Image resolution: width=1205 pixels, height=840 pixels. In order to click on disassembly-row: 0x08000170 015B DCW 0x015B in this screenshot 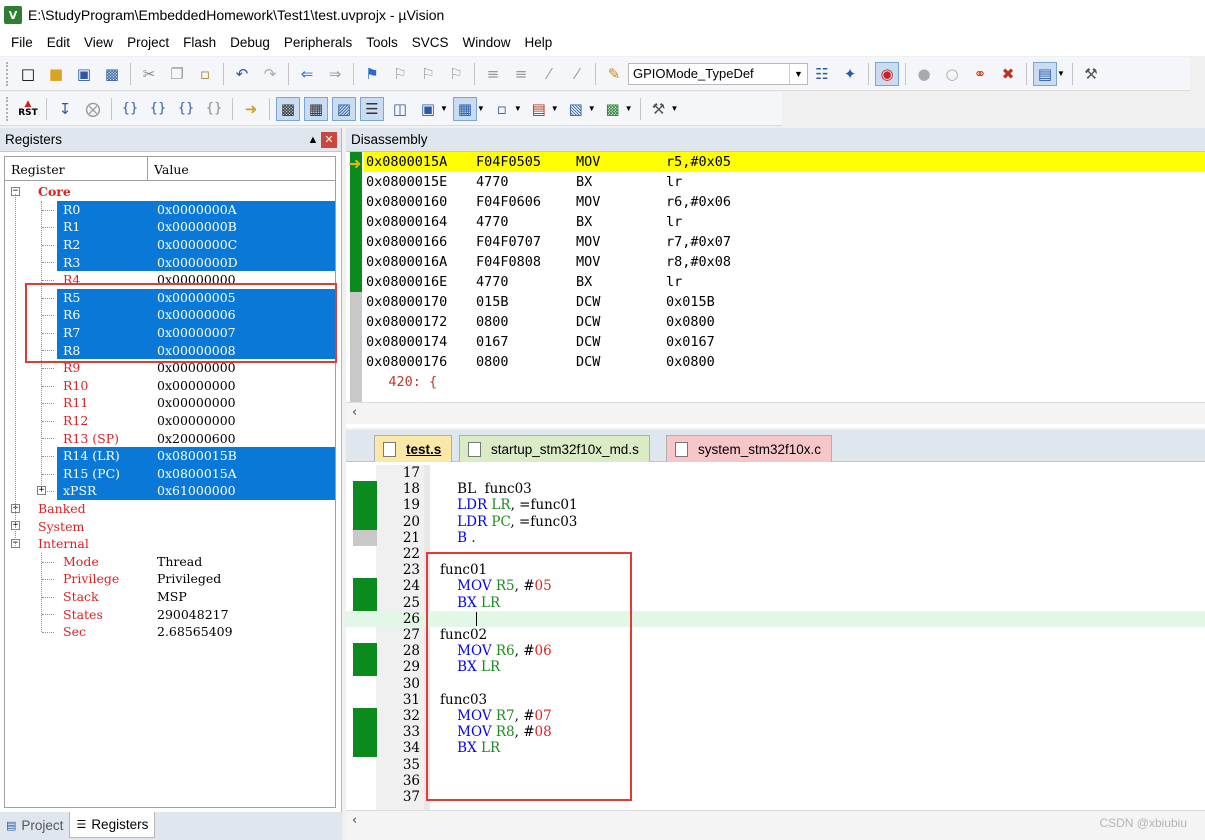, I will do `click(784, 302)`.